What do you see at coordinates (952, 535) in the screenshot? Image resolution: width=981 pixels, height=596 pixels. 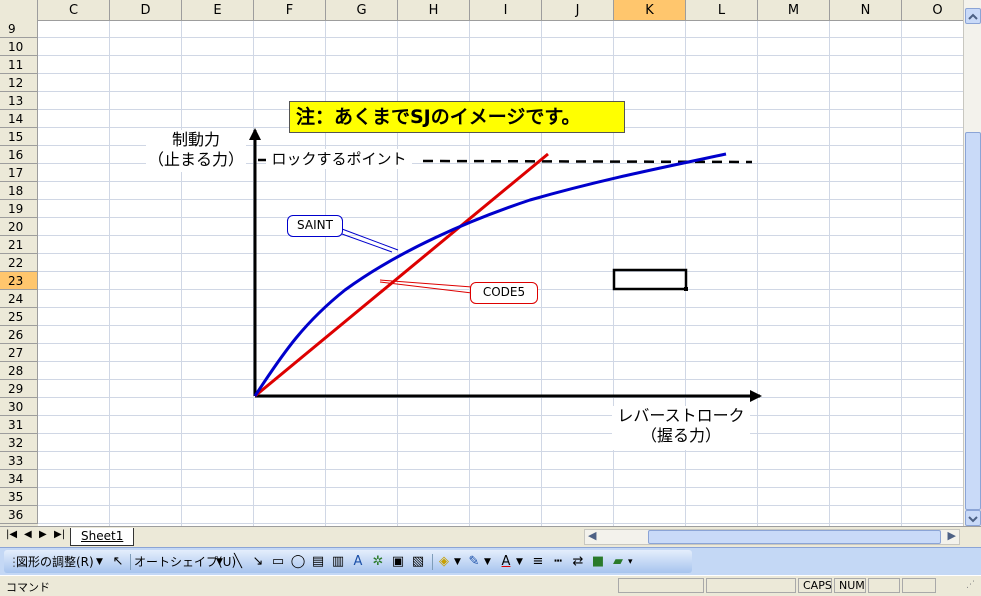 I see `chevron-right-icon: ▶` at bounding box center [952, 535].